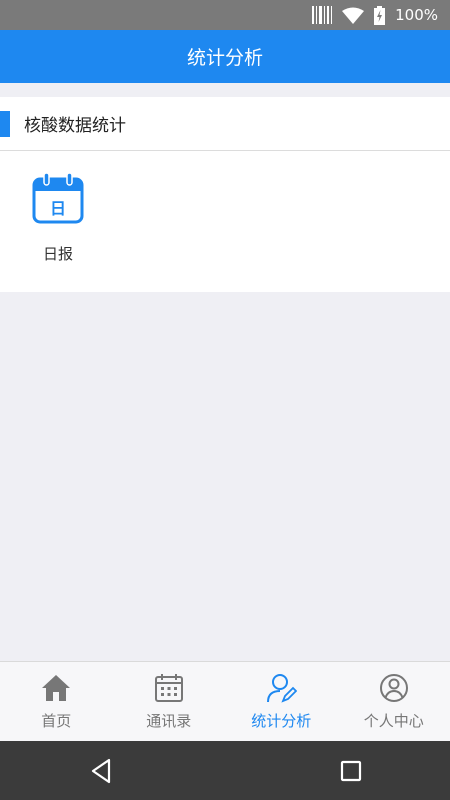  I want to click on daily-report-label: 日报, so click(57, 254).